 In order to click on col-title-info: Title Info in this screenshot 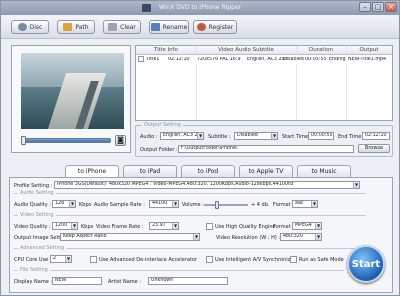, I will do `click(166, 50)`.